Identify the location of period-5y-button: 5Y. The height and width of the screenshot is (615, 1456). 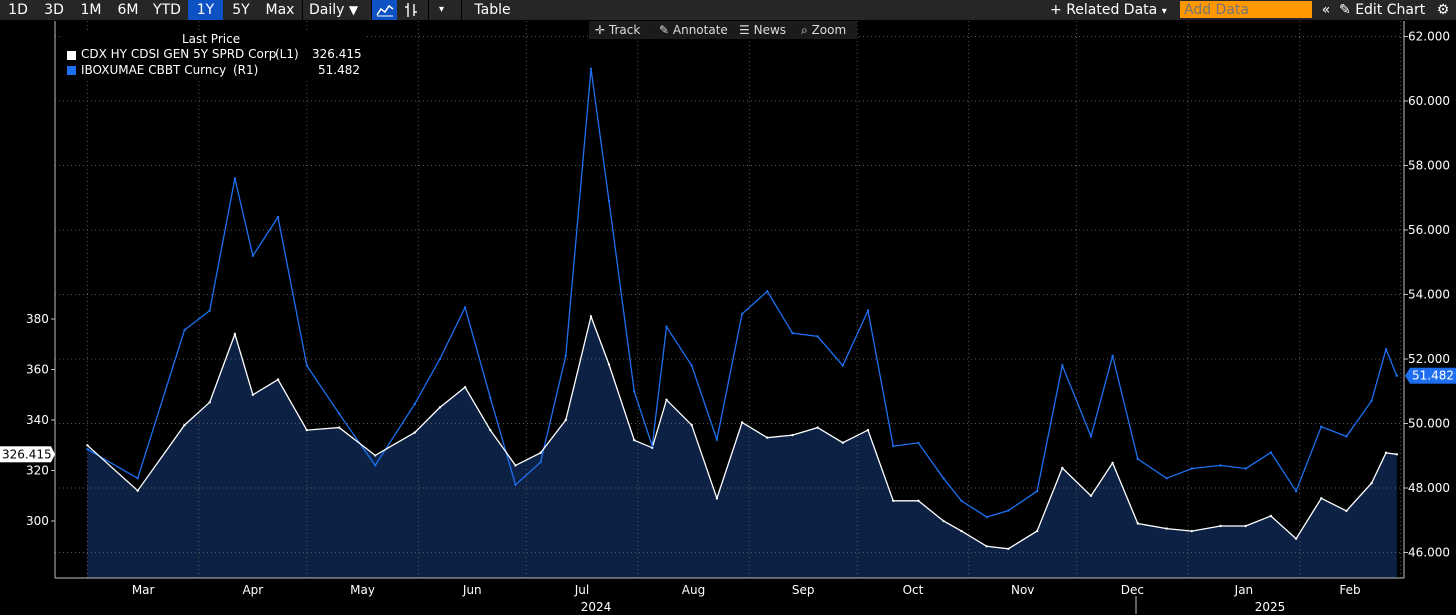
(241, 10).